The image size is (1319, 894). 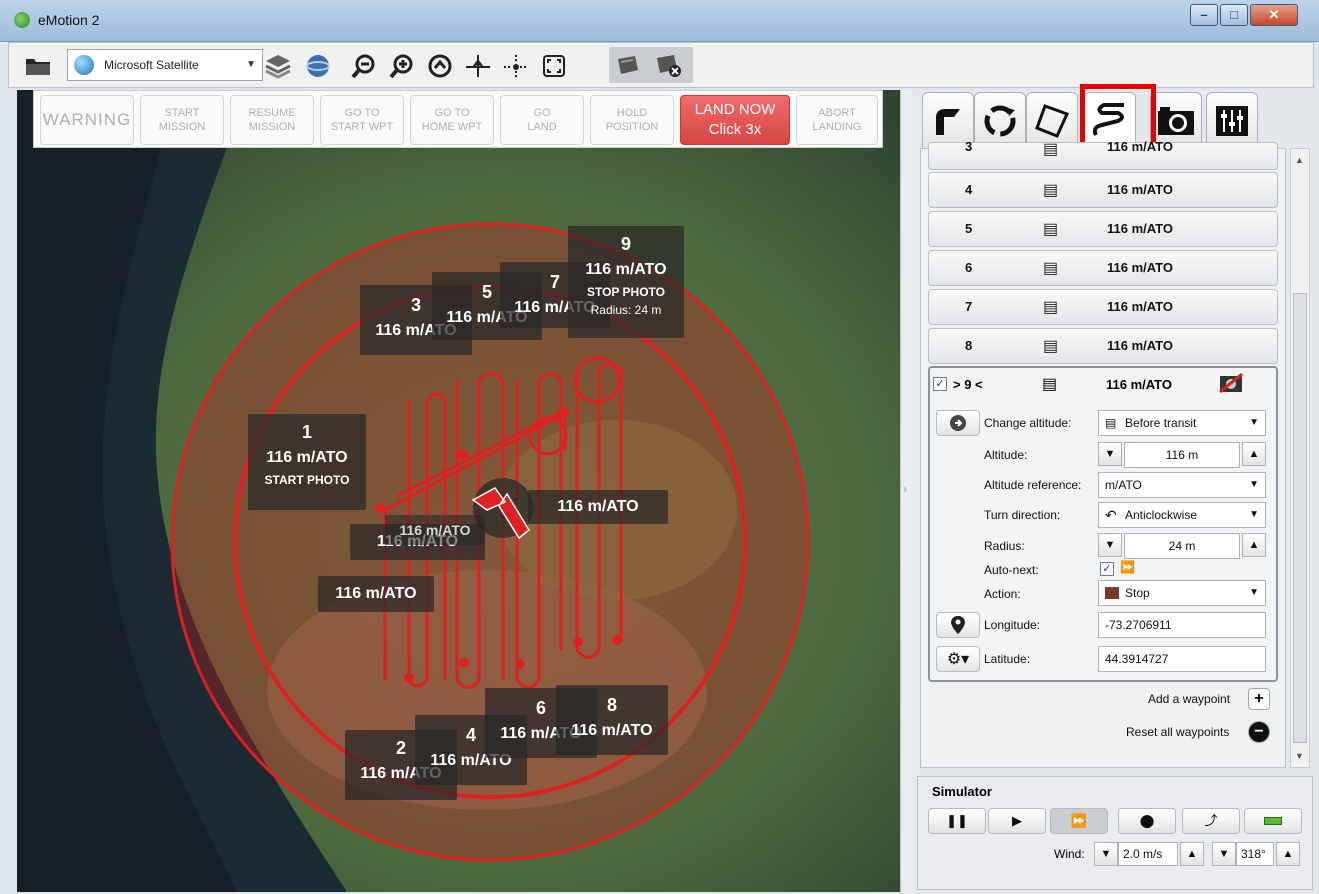 I want to click on wind-label: Wind:, so click(x=1069, y=854).